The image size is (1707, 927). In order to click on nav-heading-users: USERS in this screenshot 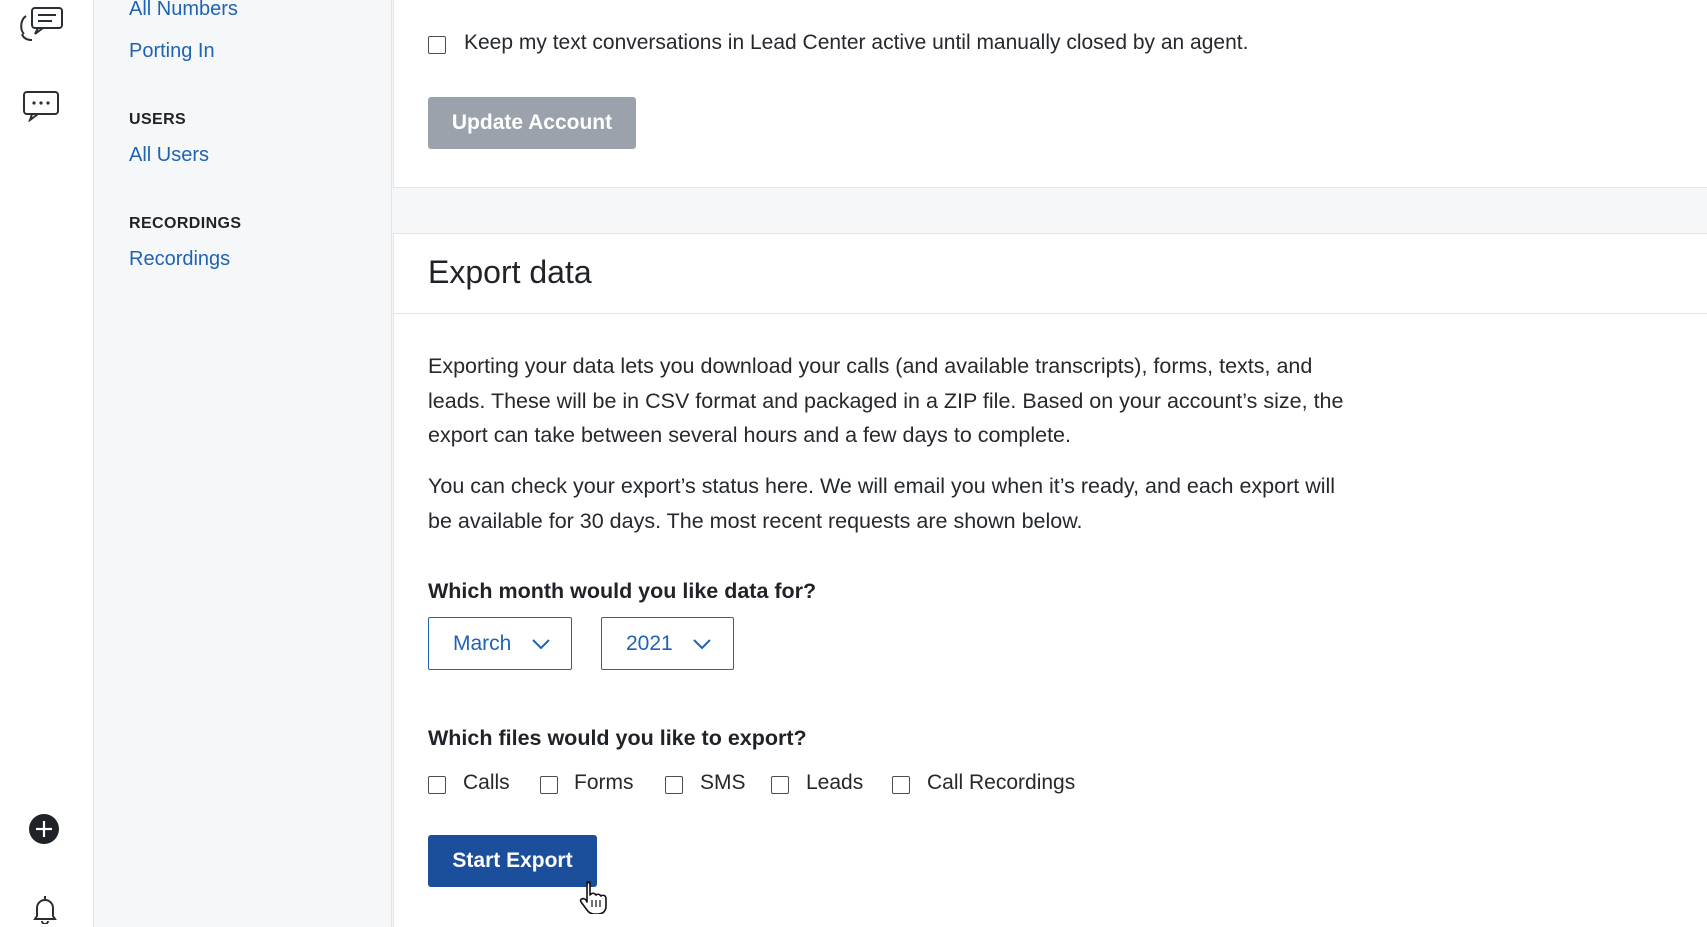, I will do `click(158, 119)`.